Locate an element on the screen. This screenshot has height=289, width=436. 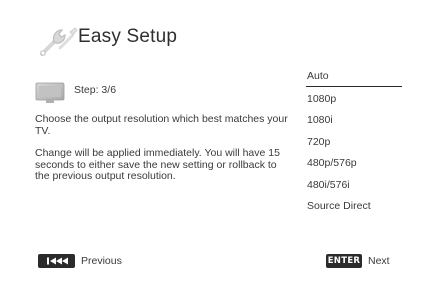
page-title: Easy Setup is located at coordinates (128, 36).